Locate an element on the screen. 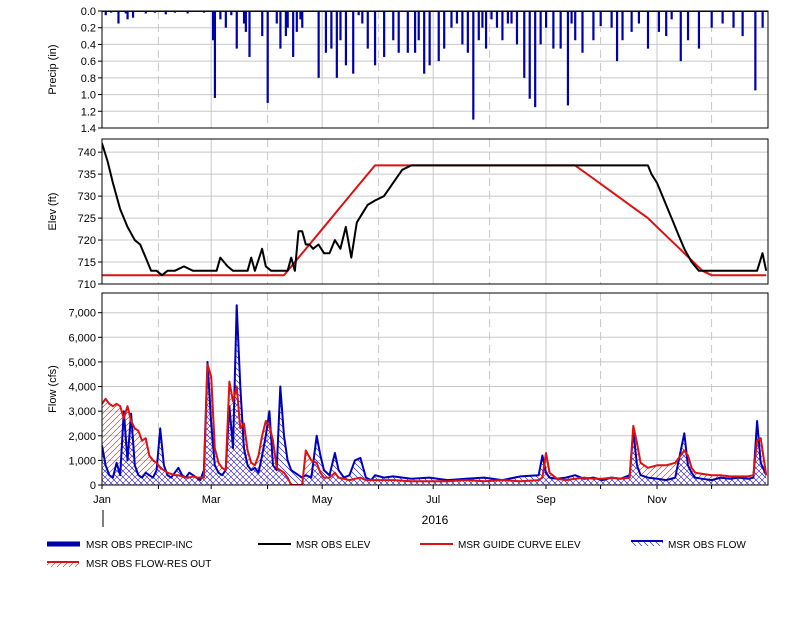  legend-item-guide-curve: MSR GUIDE CURVE ELEV is located at coordinates (500, 545).